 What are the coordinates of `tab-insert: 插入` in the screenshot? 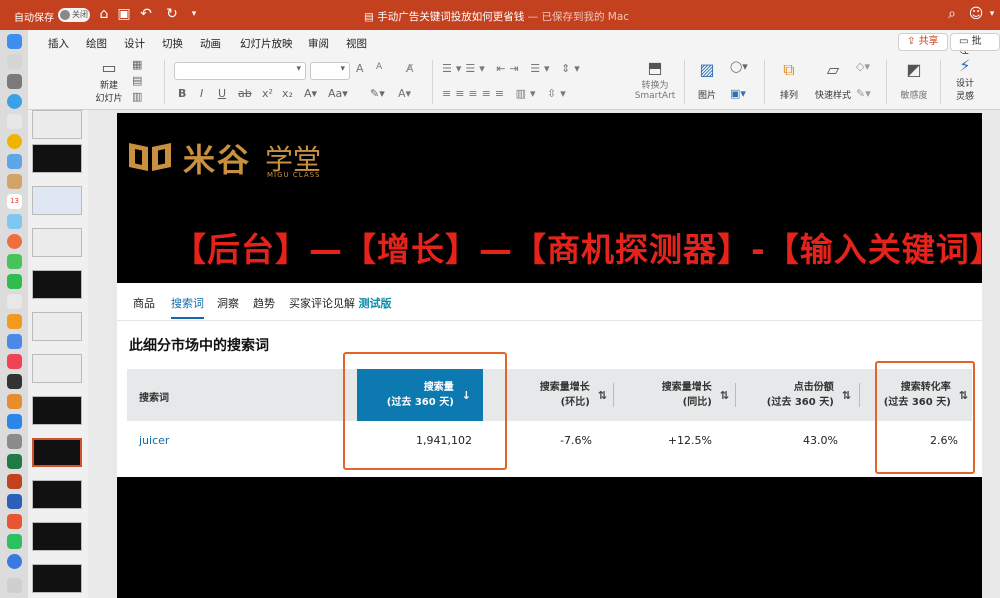 It's located at (58, 43).